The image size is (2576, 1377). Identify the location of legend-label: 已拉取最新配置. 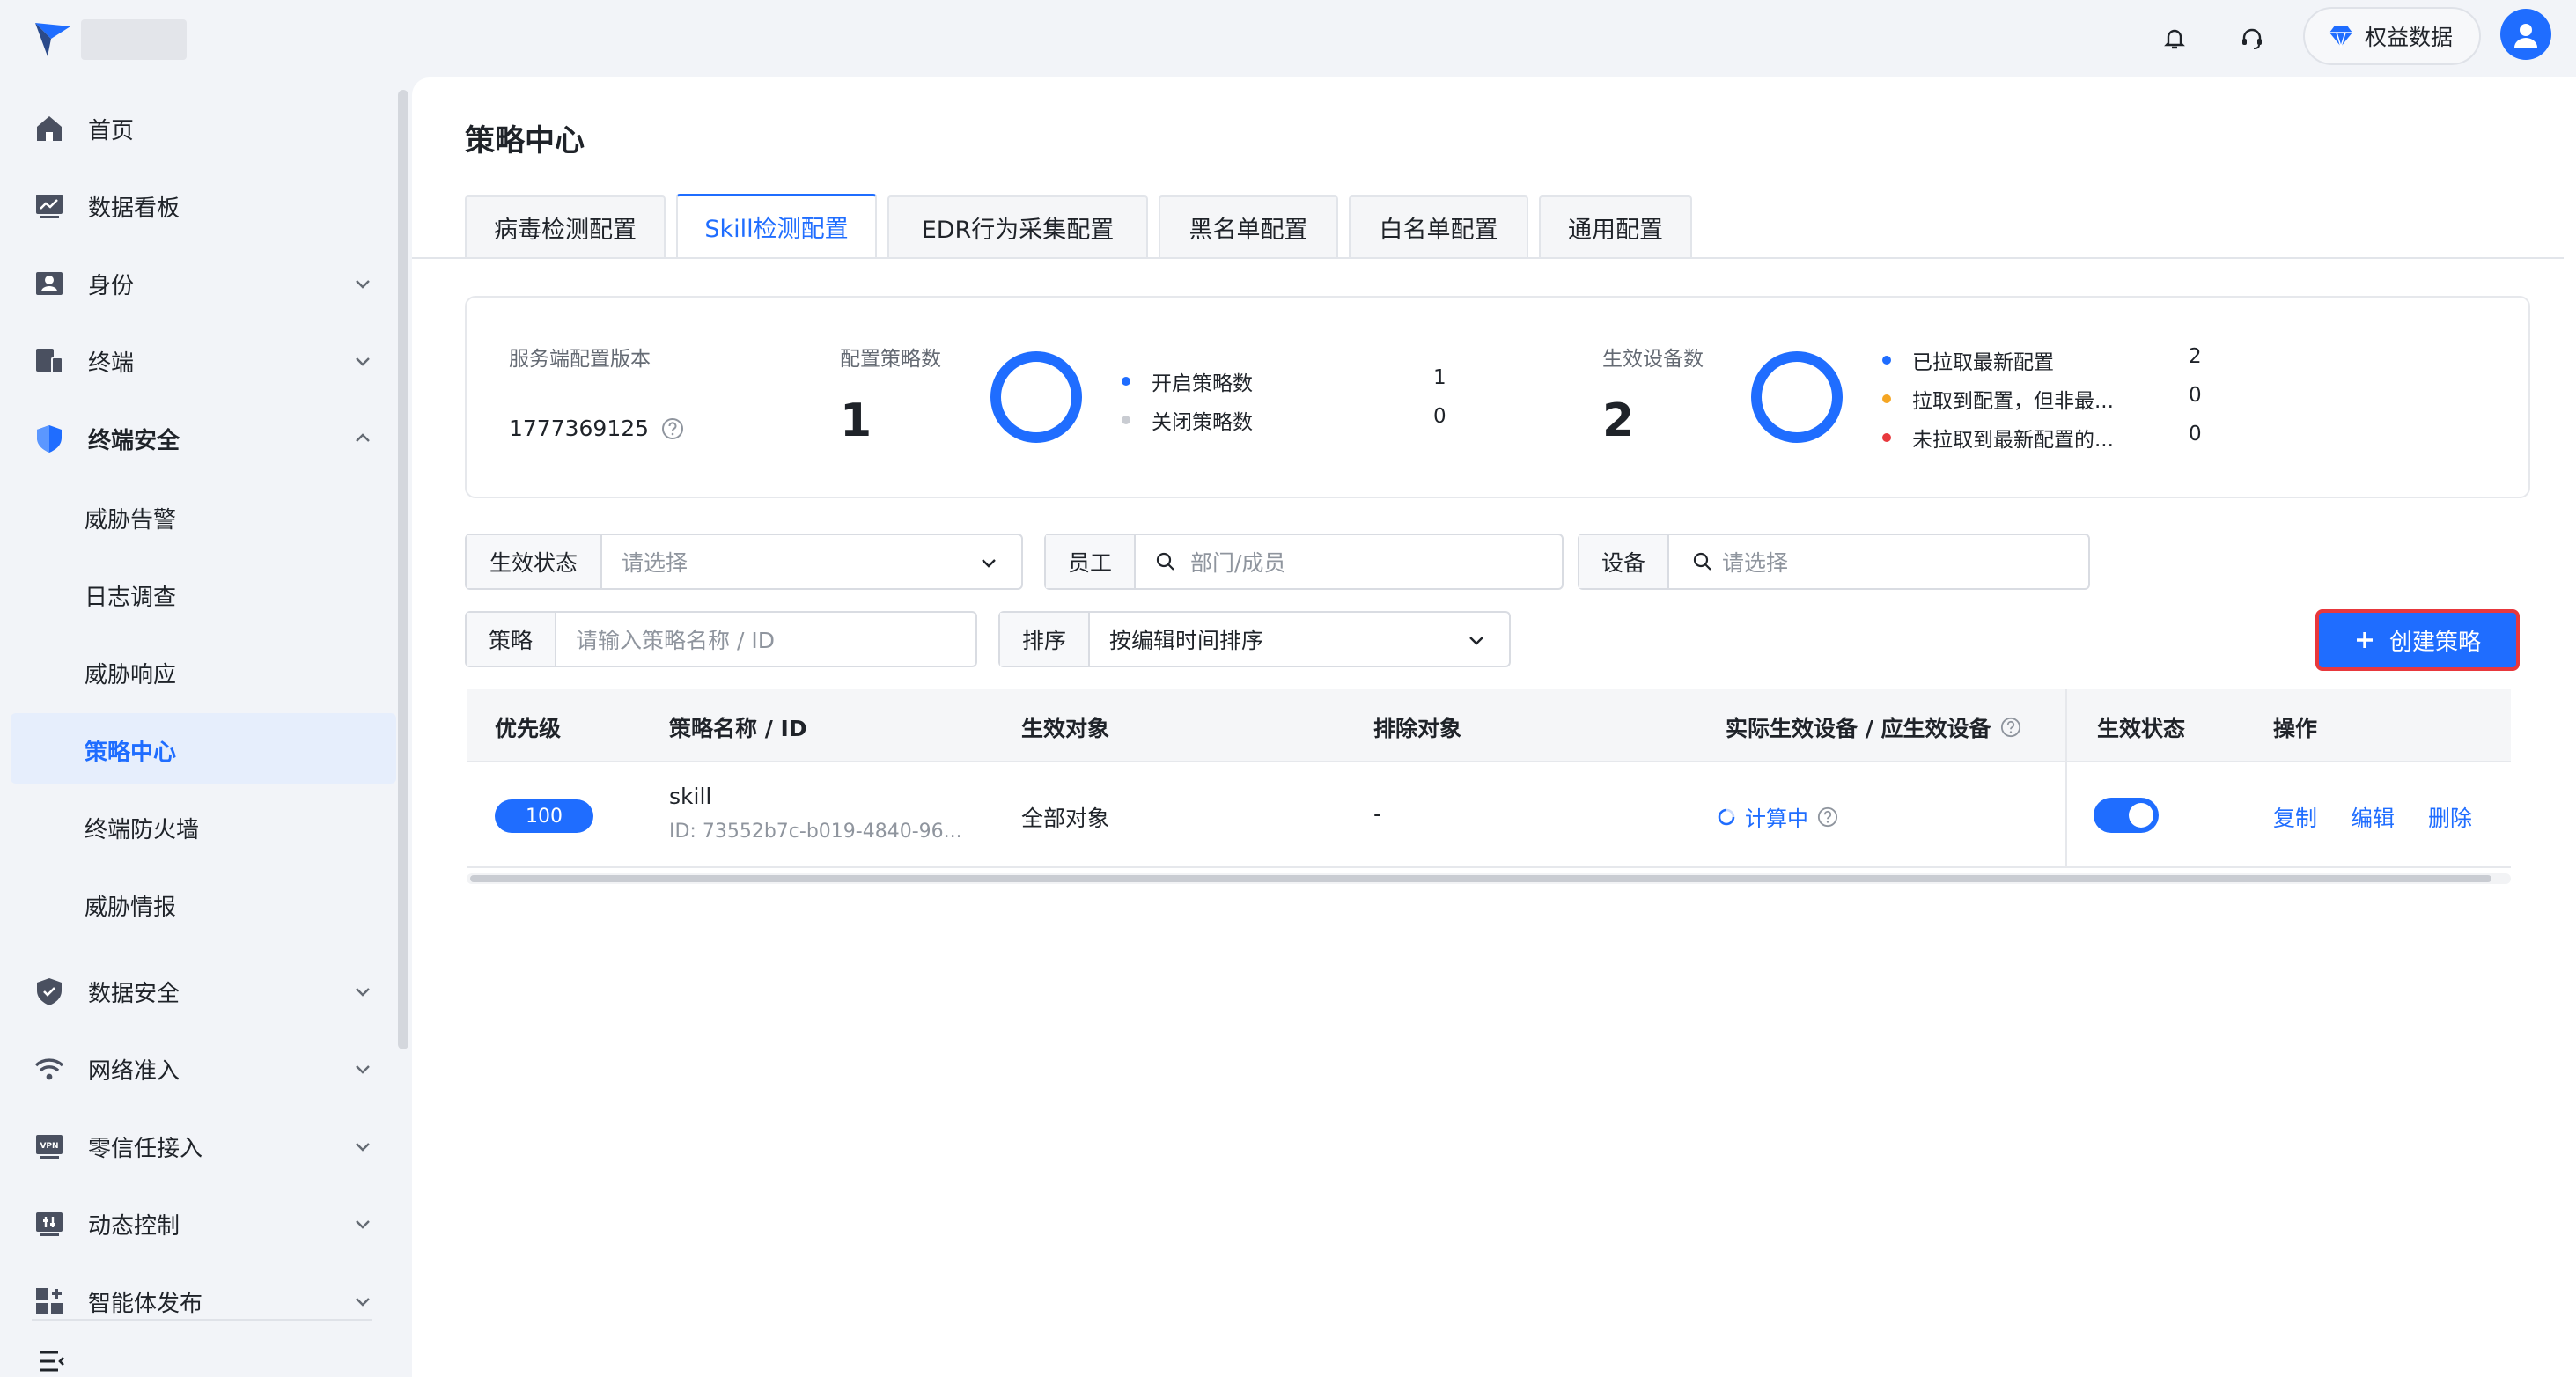
(1983, 362).